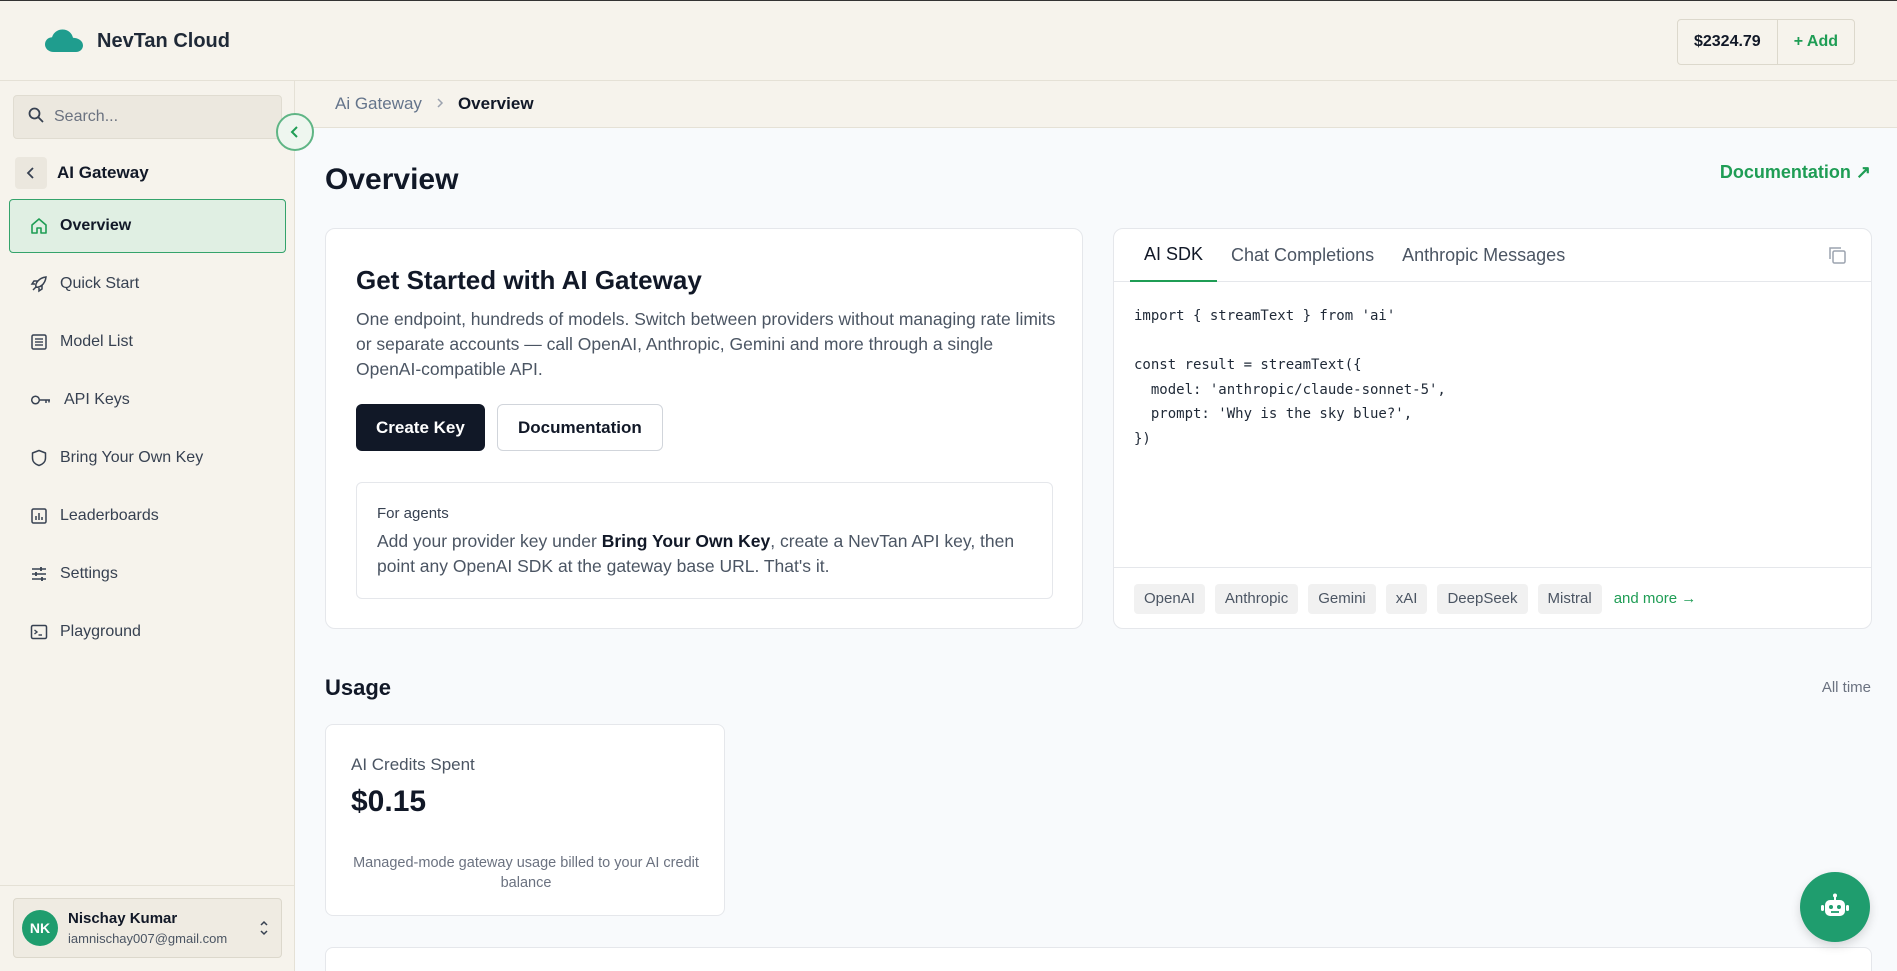 This screenshot has height=971, width=1897. I want to click on sidebar-item-label: Model List, so click(96, 341).